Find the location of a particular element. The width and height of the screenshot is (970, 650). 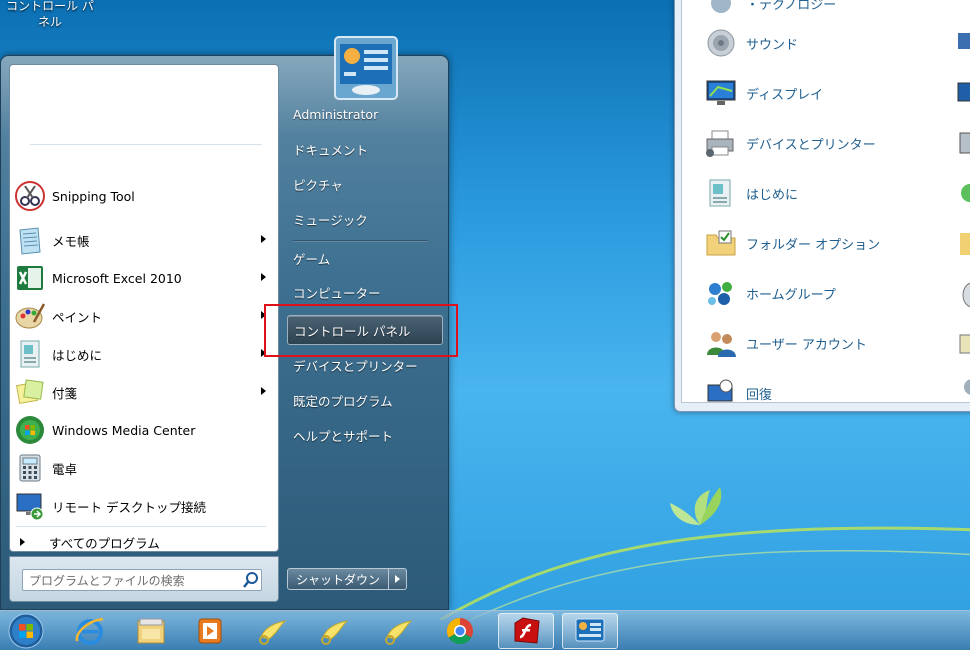

cp-item-label: フォルダー オプション is located at coordinates (813, 245).